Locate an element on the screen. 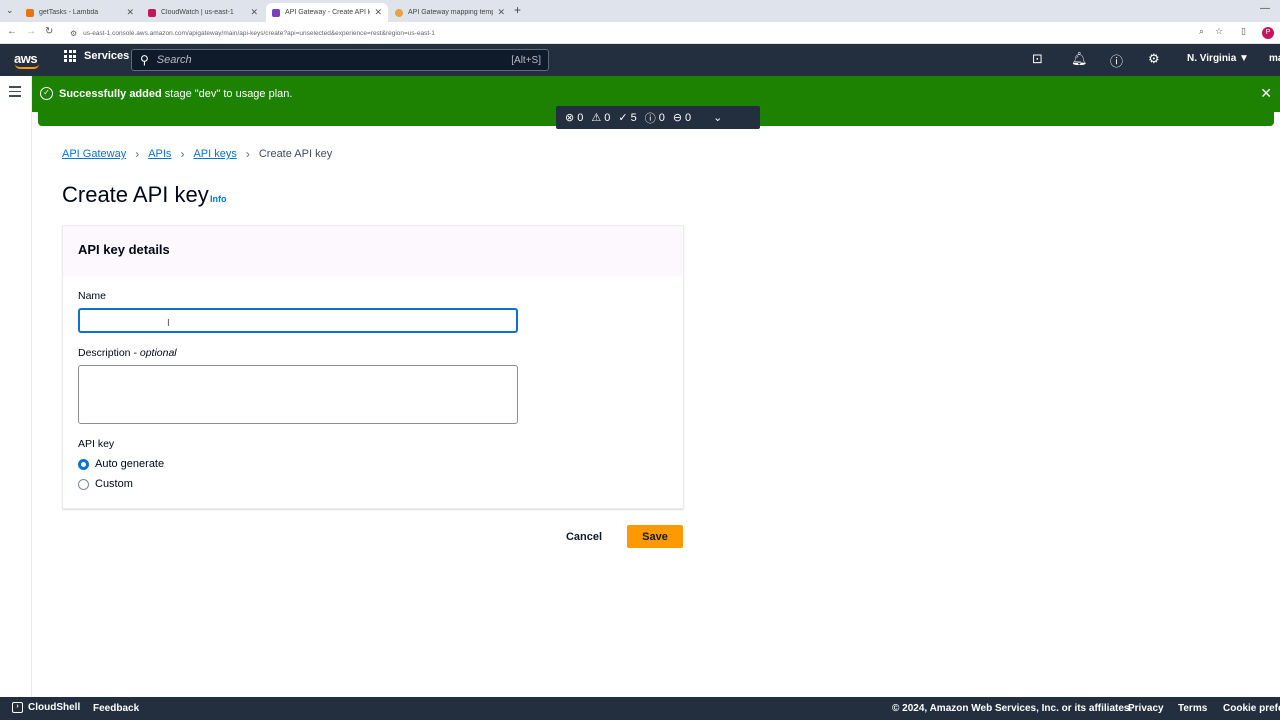  cloudshell-footer-button: › CloudShell is located at coordinates (46, 707).